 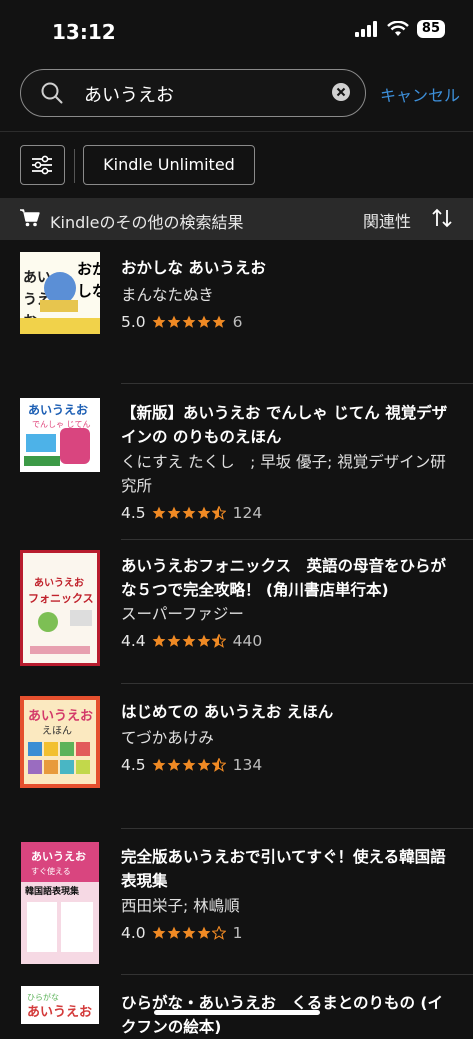 I want to click on status-icons: 85, so click(x=399, y=29).